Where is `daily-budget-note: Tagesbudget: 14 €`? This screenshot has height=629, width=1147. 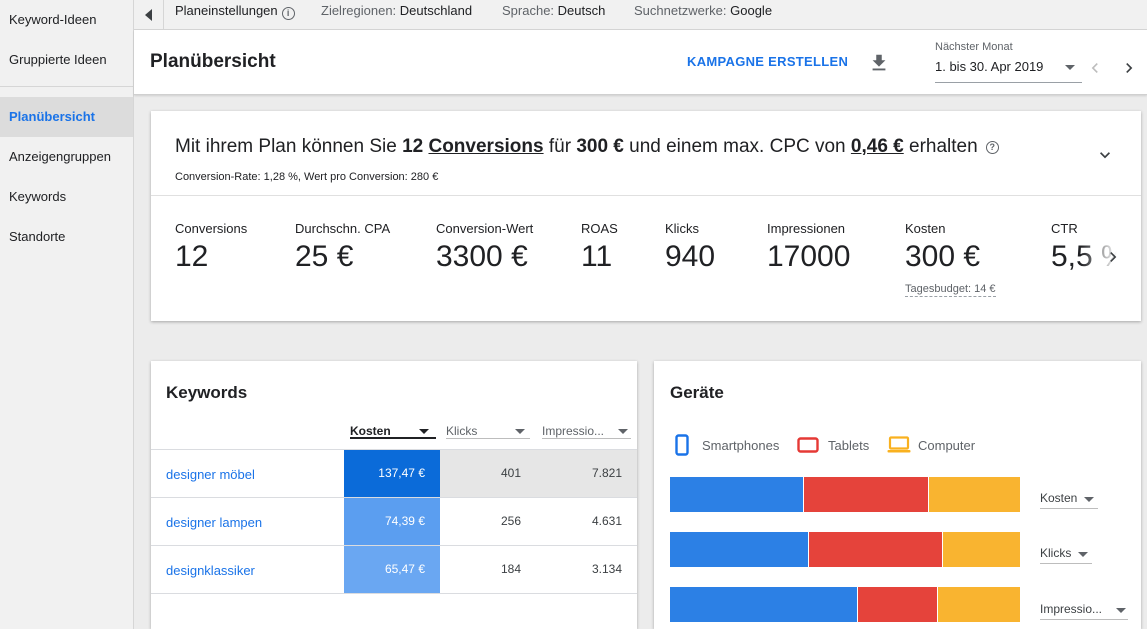 daily-budget-note: Tagesbudget: 14 € is located at coordinates (950, 290).